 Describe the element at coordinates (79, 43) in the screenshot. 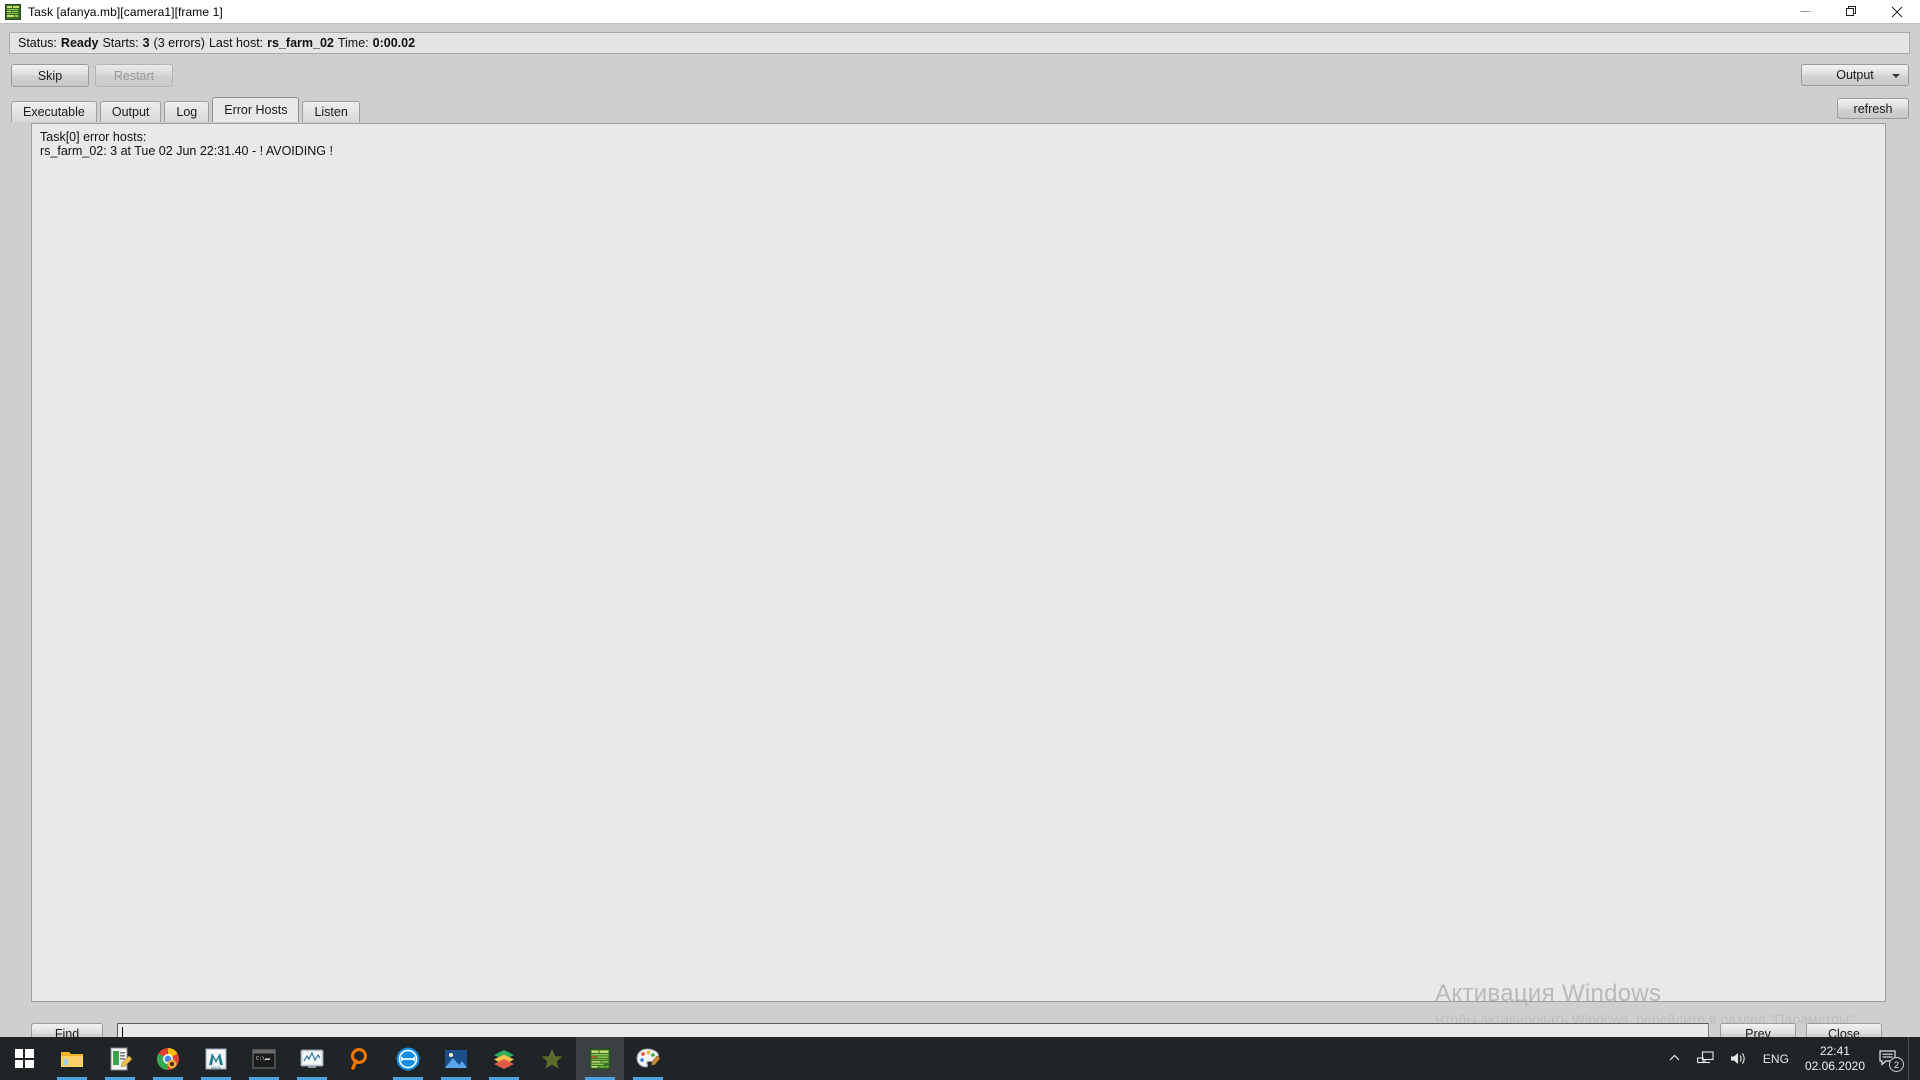

I see `status-value: Ready` at that location.